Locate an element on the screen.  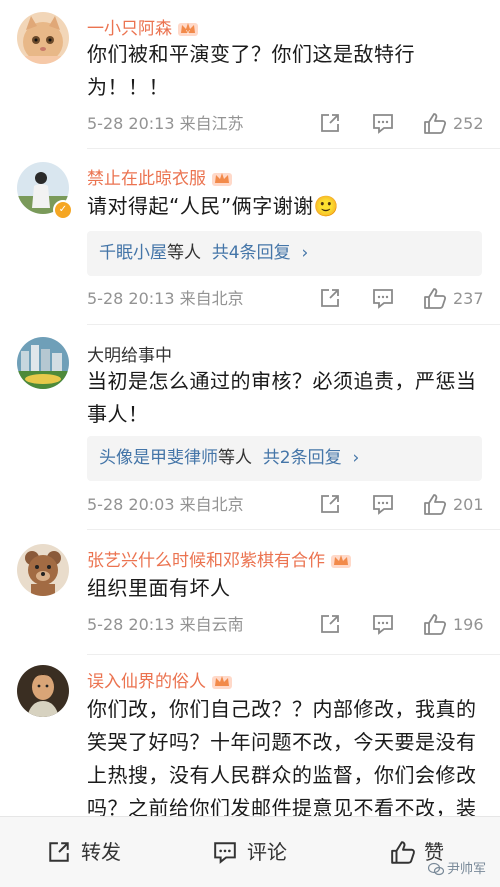
commenter-name: 禁止在此晾衣服 is located at coordinates (160, 176).